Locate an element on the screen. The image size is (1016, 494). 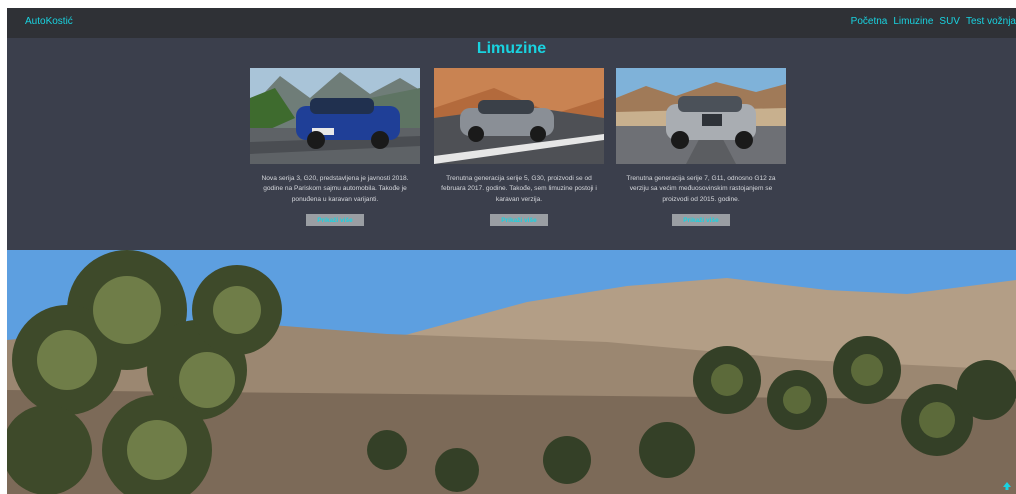
arrow-up-glyph is located at coordinates (1007, 486).